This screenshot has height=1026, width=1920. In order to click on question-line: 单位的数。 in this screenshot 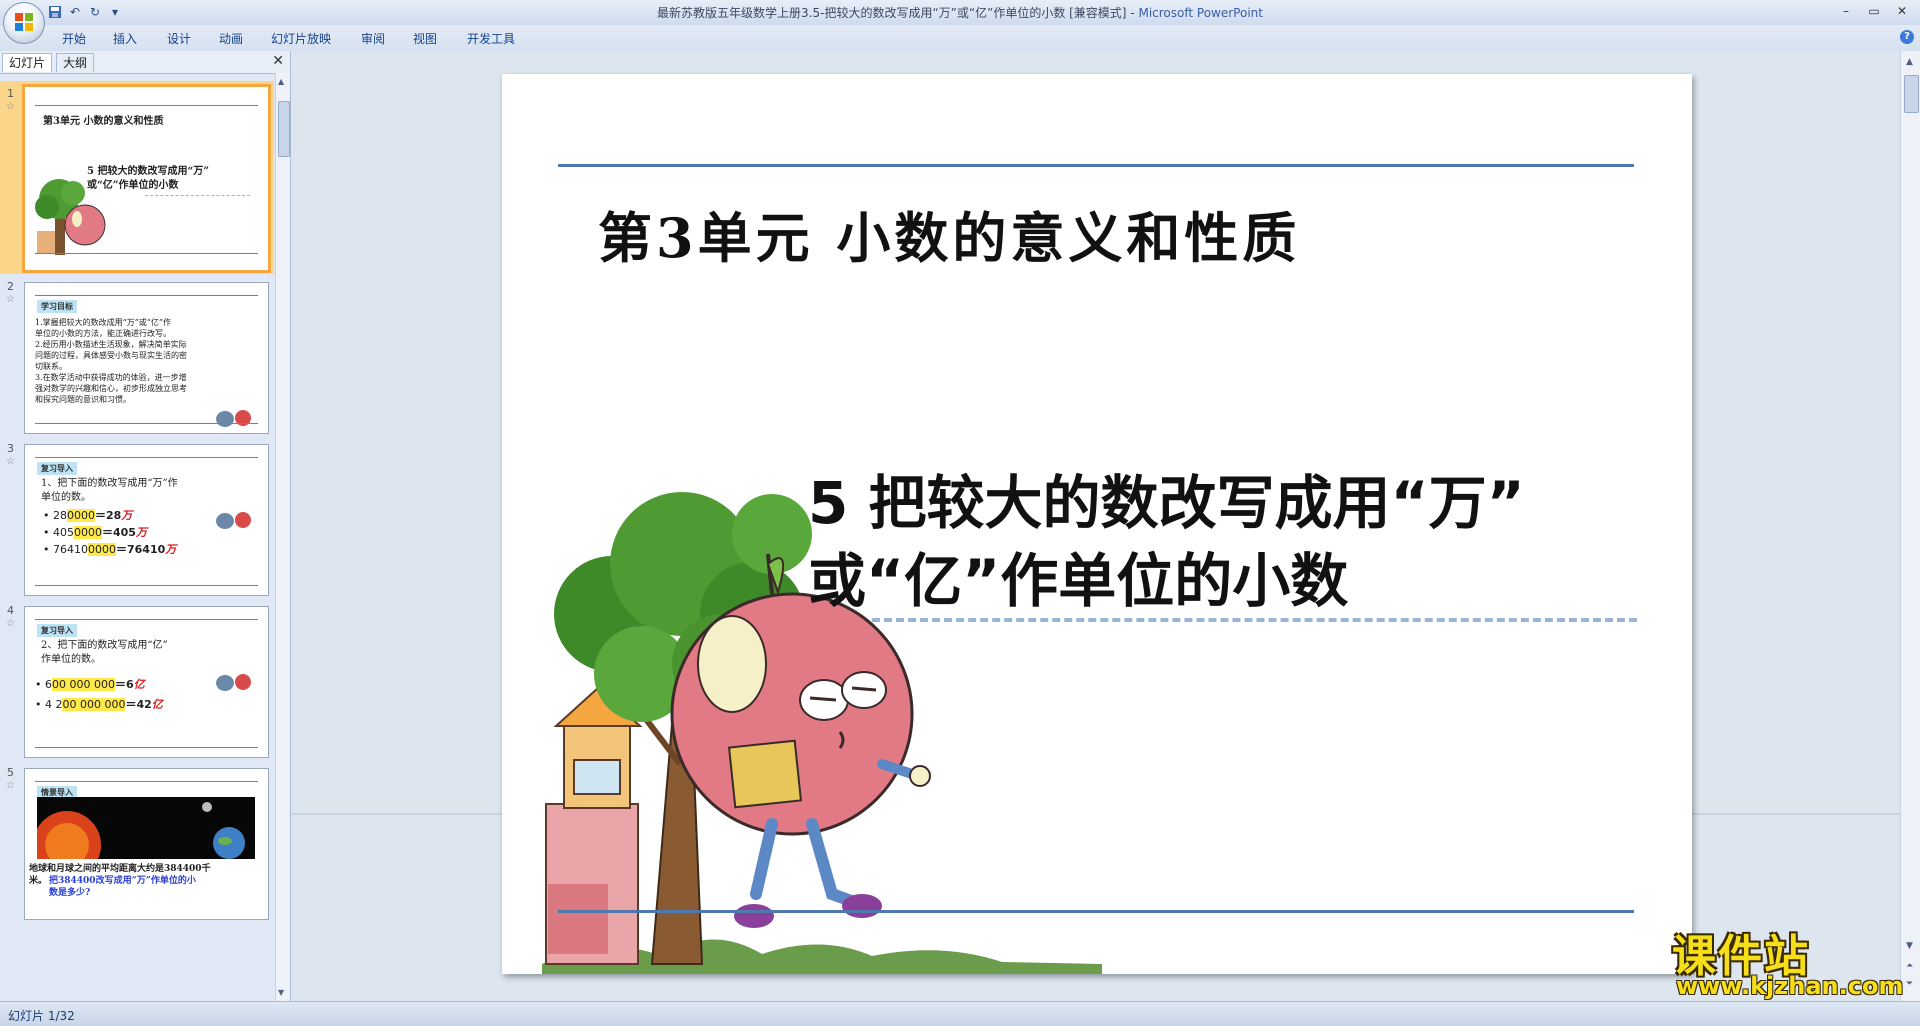, I will do `click(66, 497)`.